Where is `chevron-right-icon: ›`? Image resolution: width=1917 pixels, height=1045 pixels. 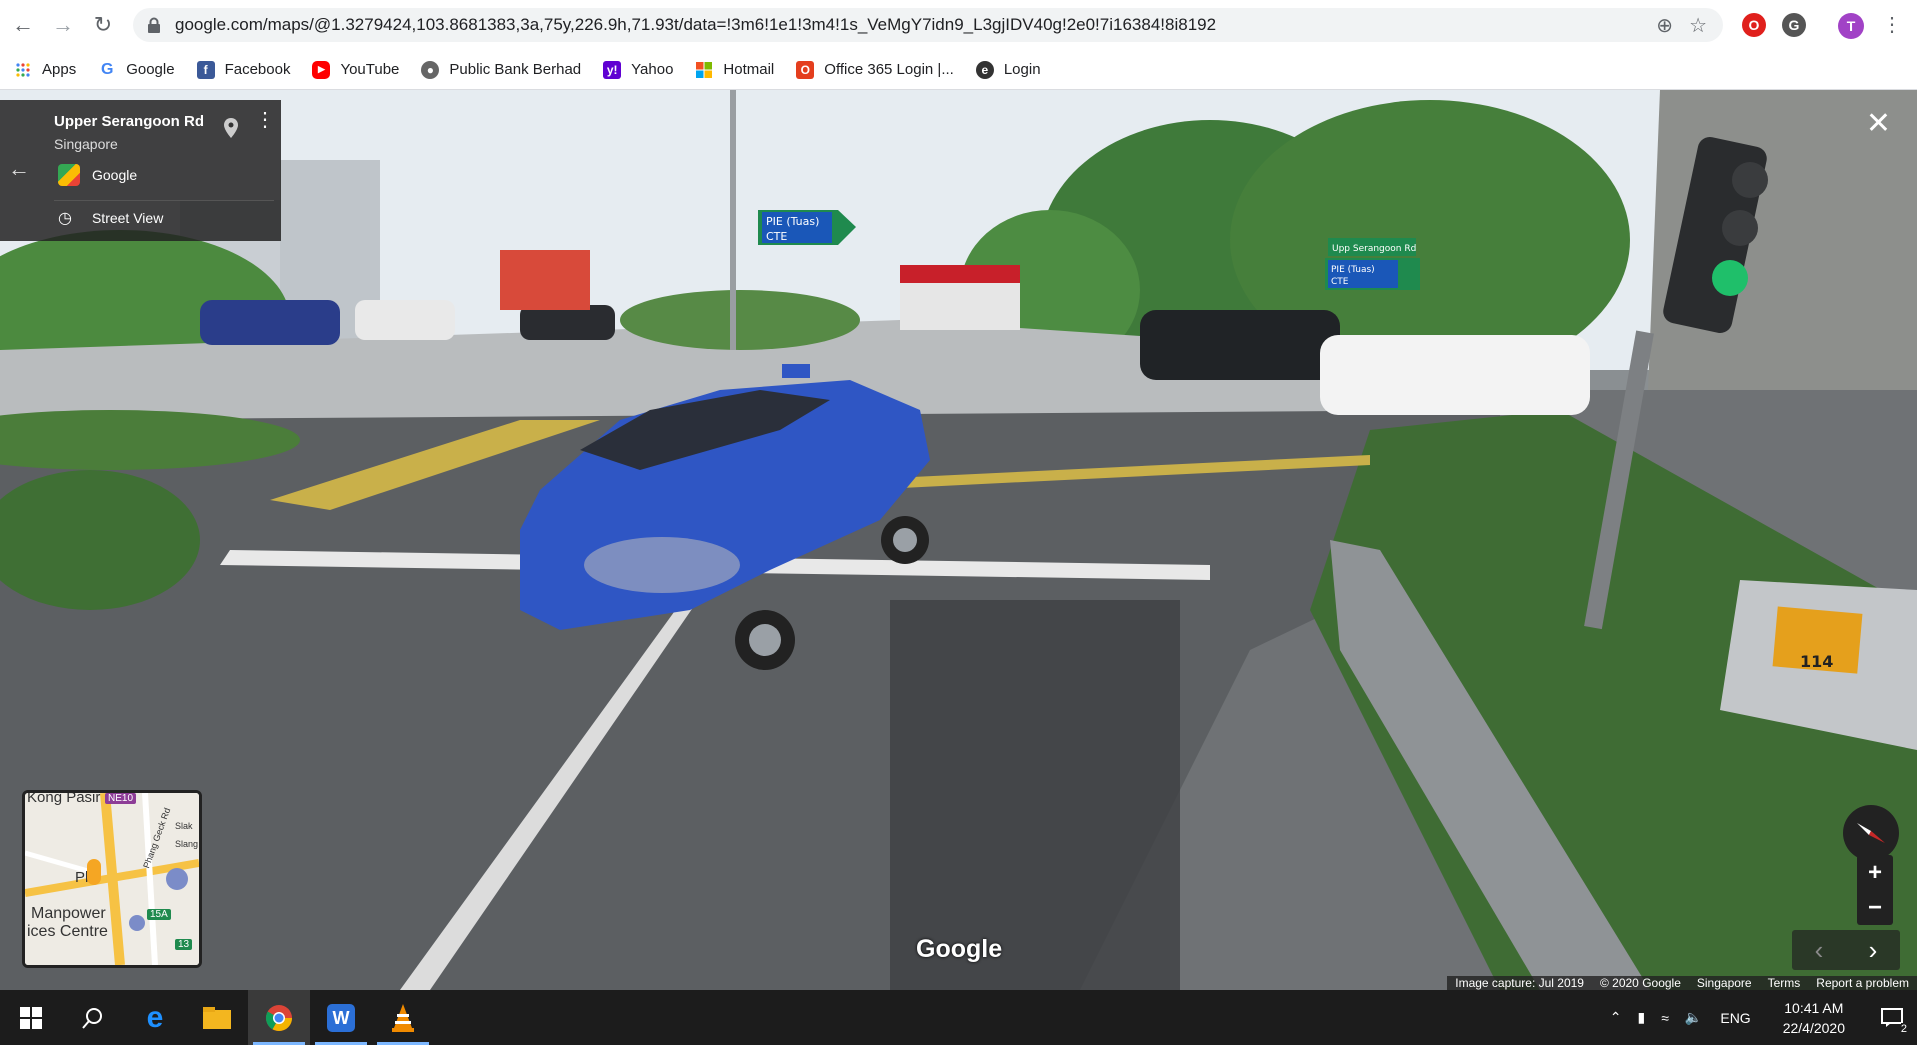 chevron-right-icon: › is located at coordinates (1873, 950).